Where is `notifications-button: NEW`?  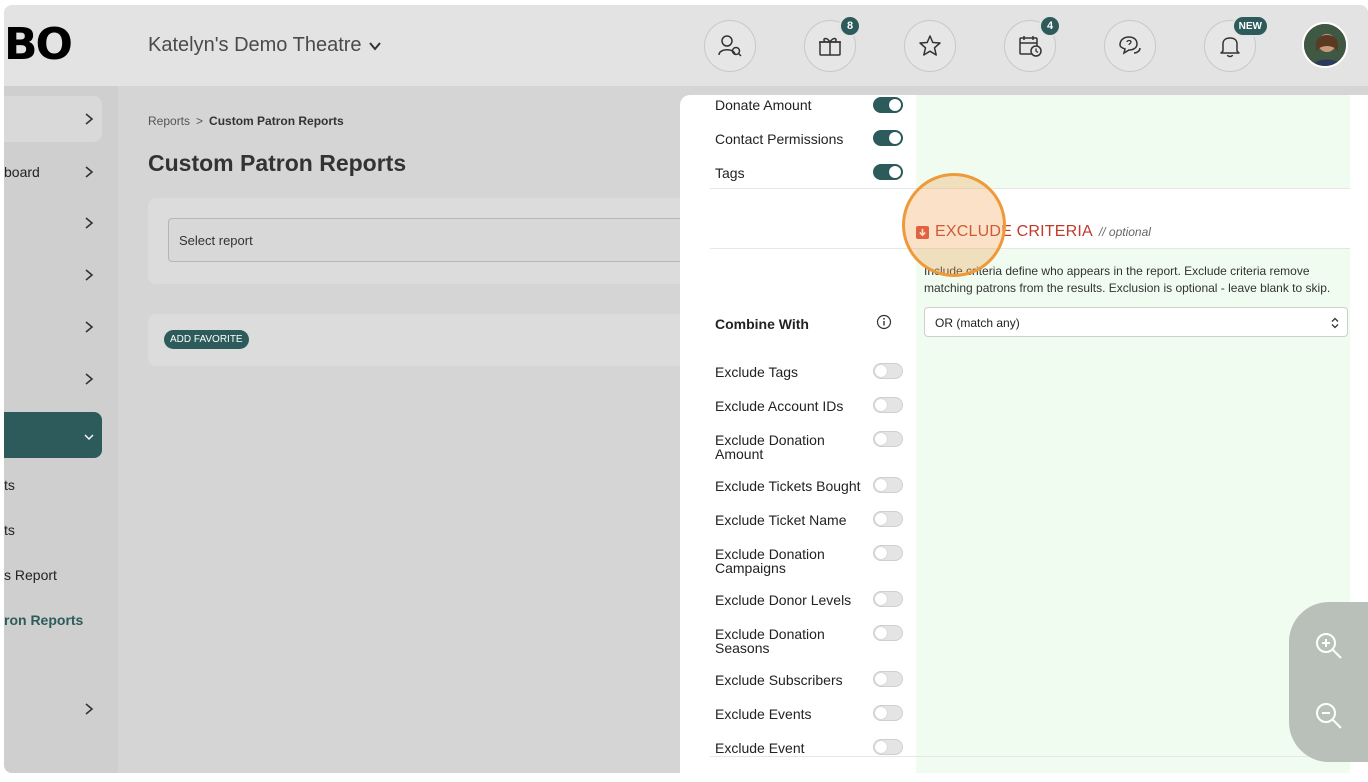 notifications-button: NEW is located at coordinates (1236, 43).